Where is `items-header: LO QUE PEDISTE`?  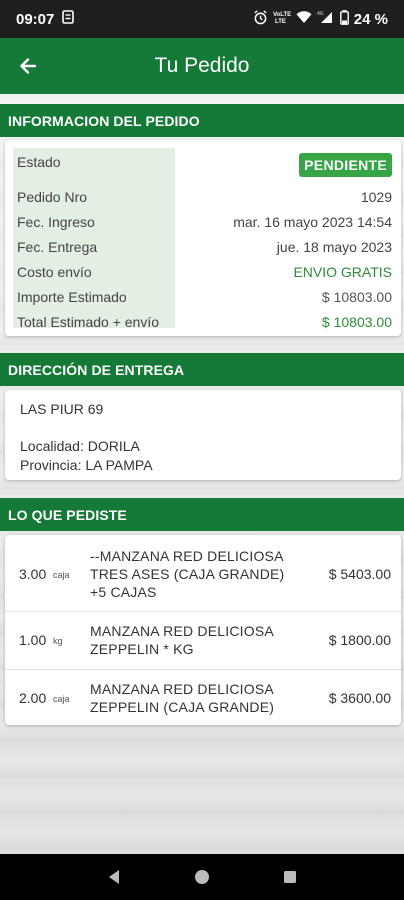 items-header: LO QUE PEDISTE is located at coordinates (202, 514).